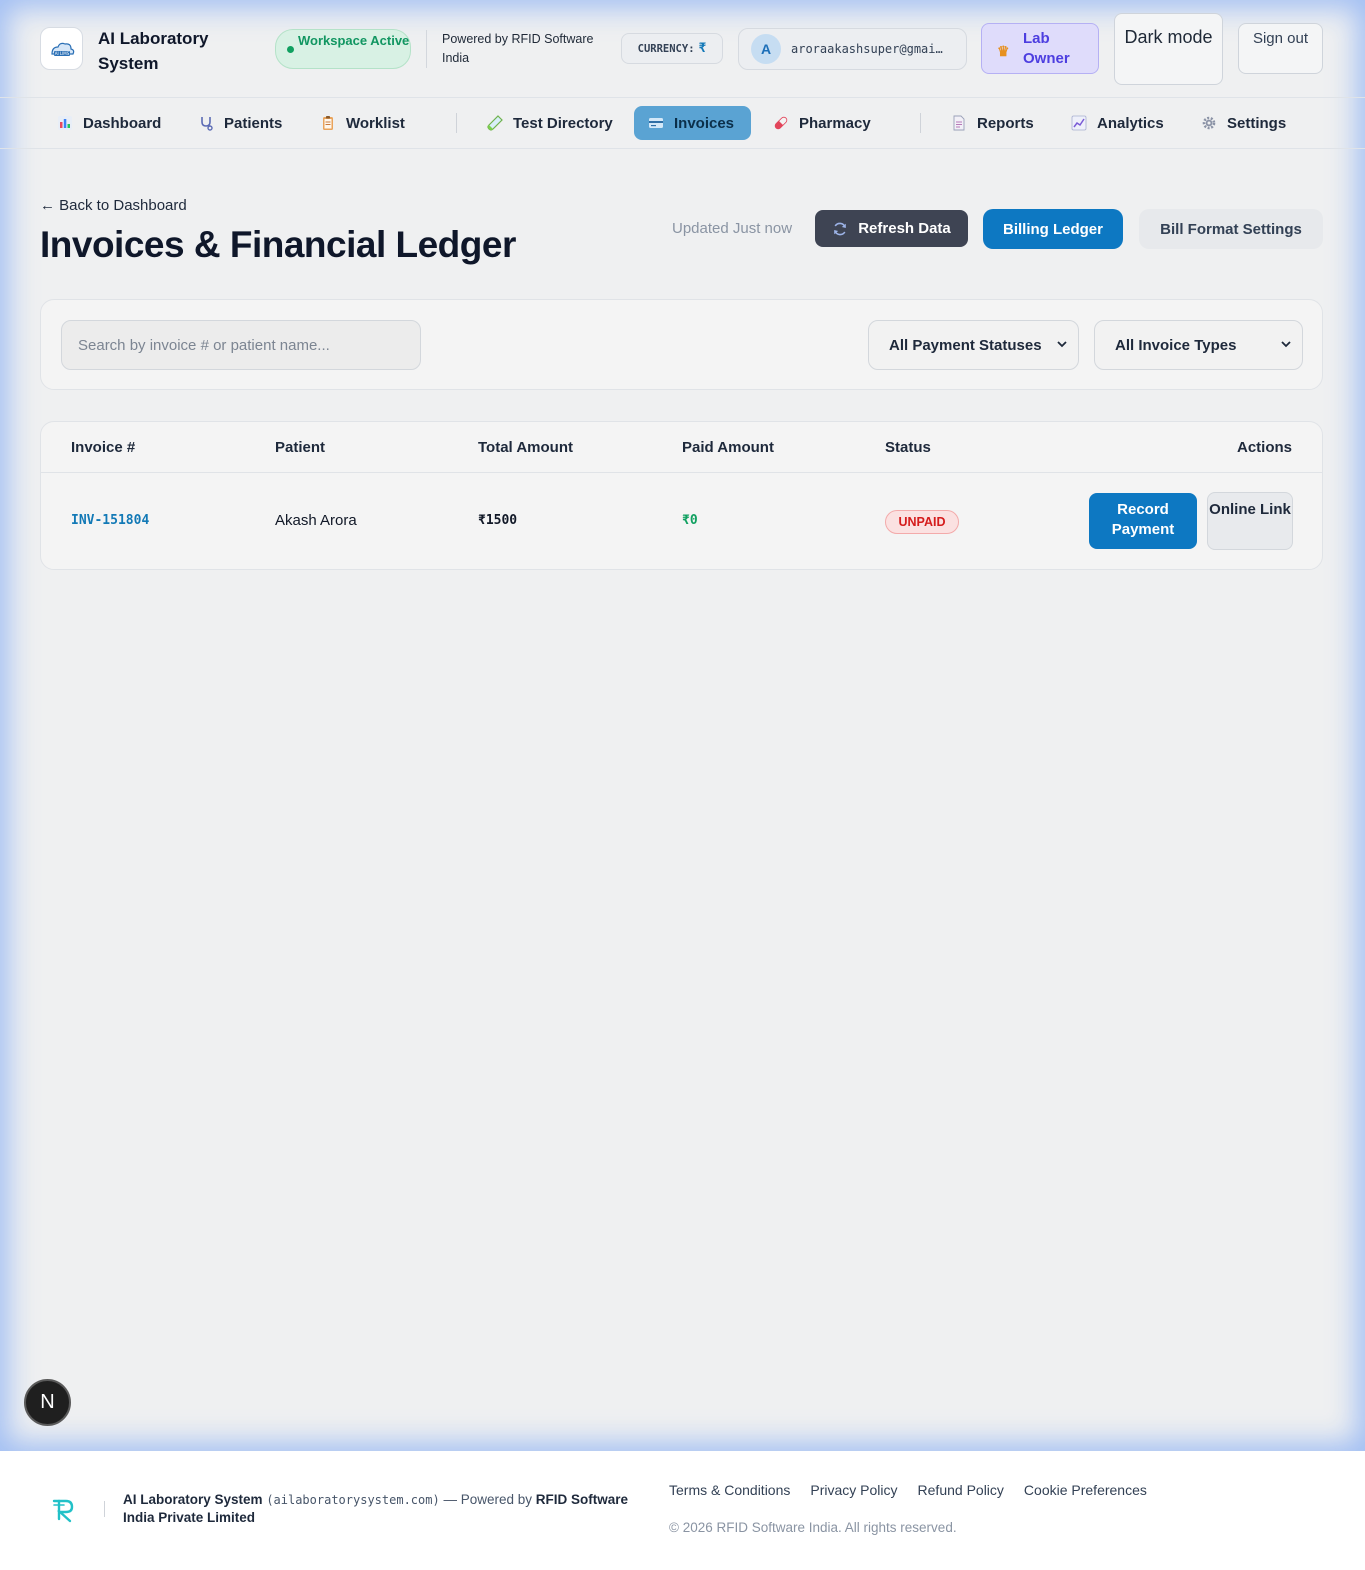 Image resolution: width=1365 pixels, height=1570 pixels. I want to click on refresh-label: Refresh Data, so click(904, 228).